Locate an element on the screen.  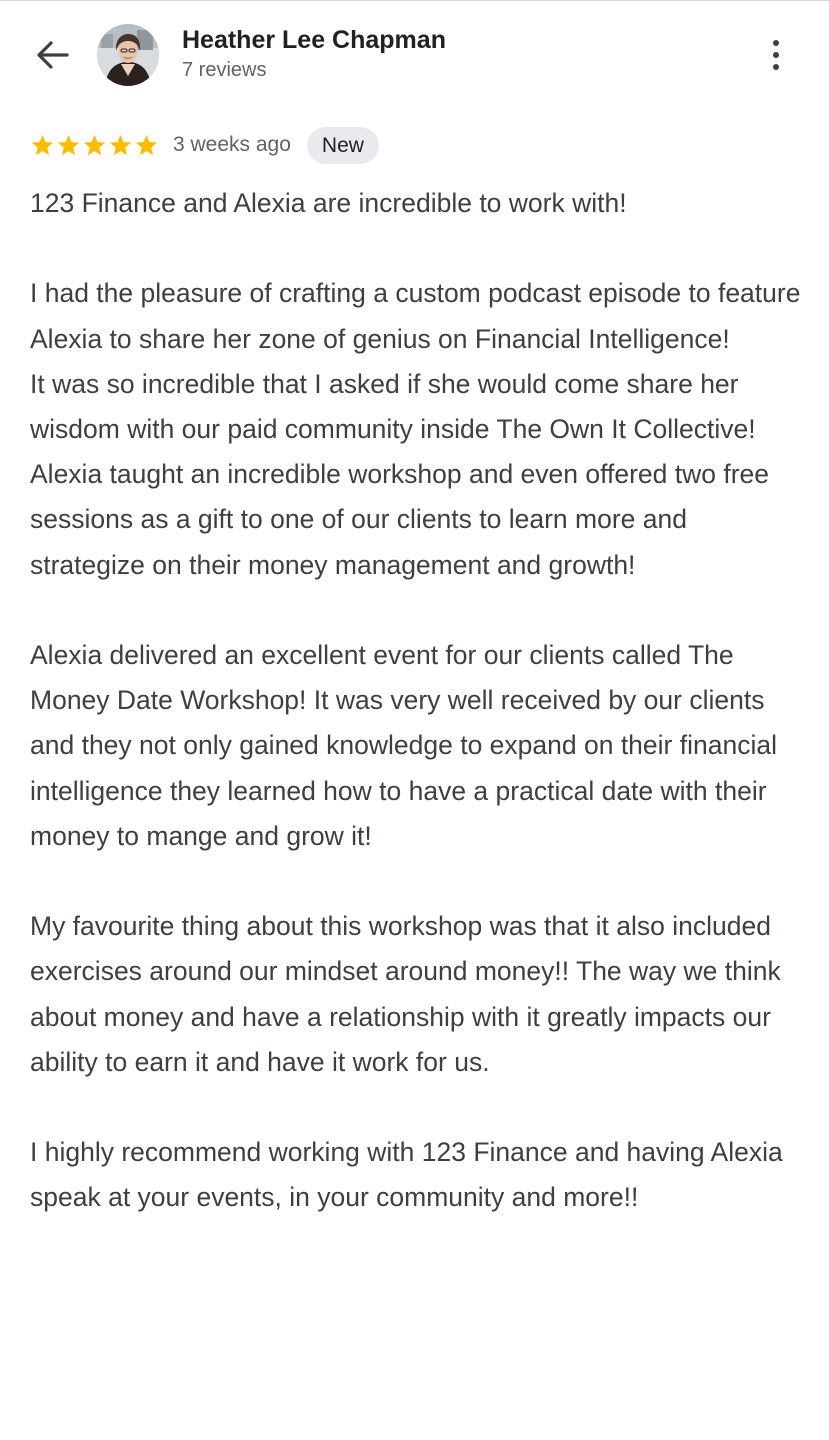
avatar is located at coordinates (128, 55).